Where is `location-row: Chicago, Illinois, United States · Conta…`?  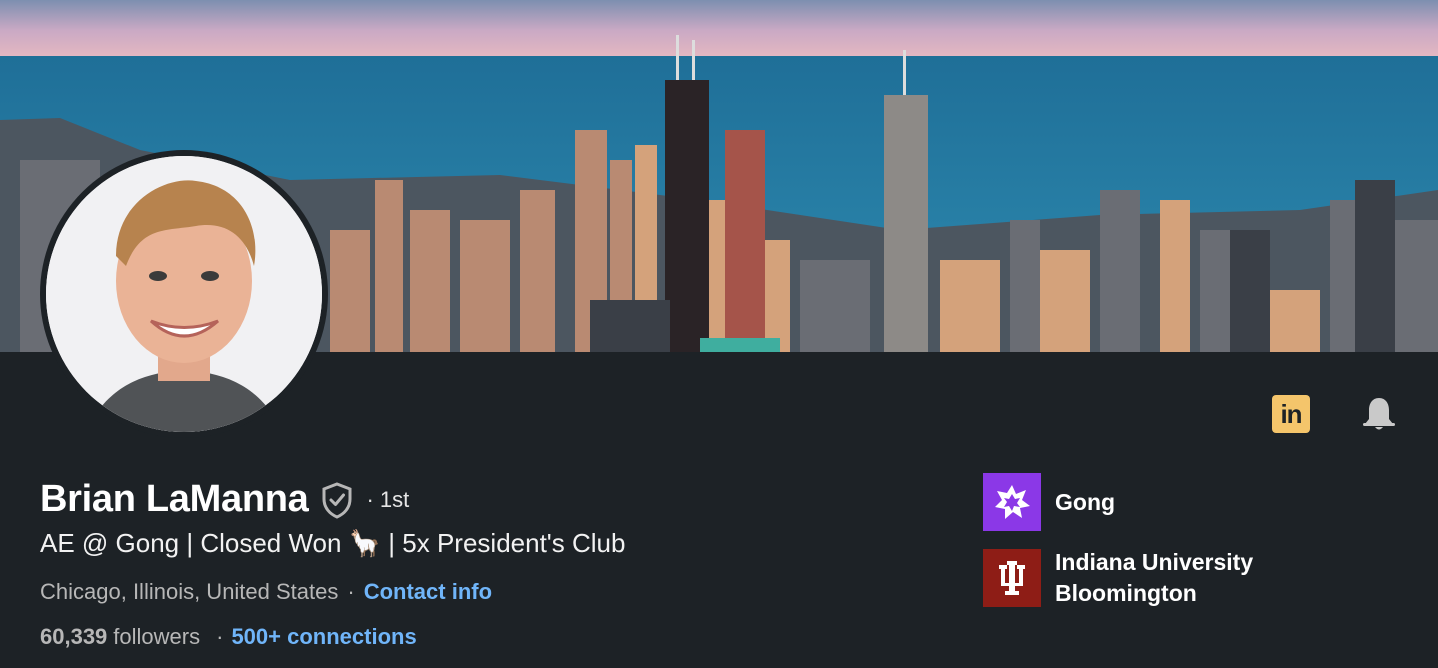
location-row: Chicago, Illinois, United States · Conta… is located at coordinates (266, 592).